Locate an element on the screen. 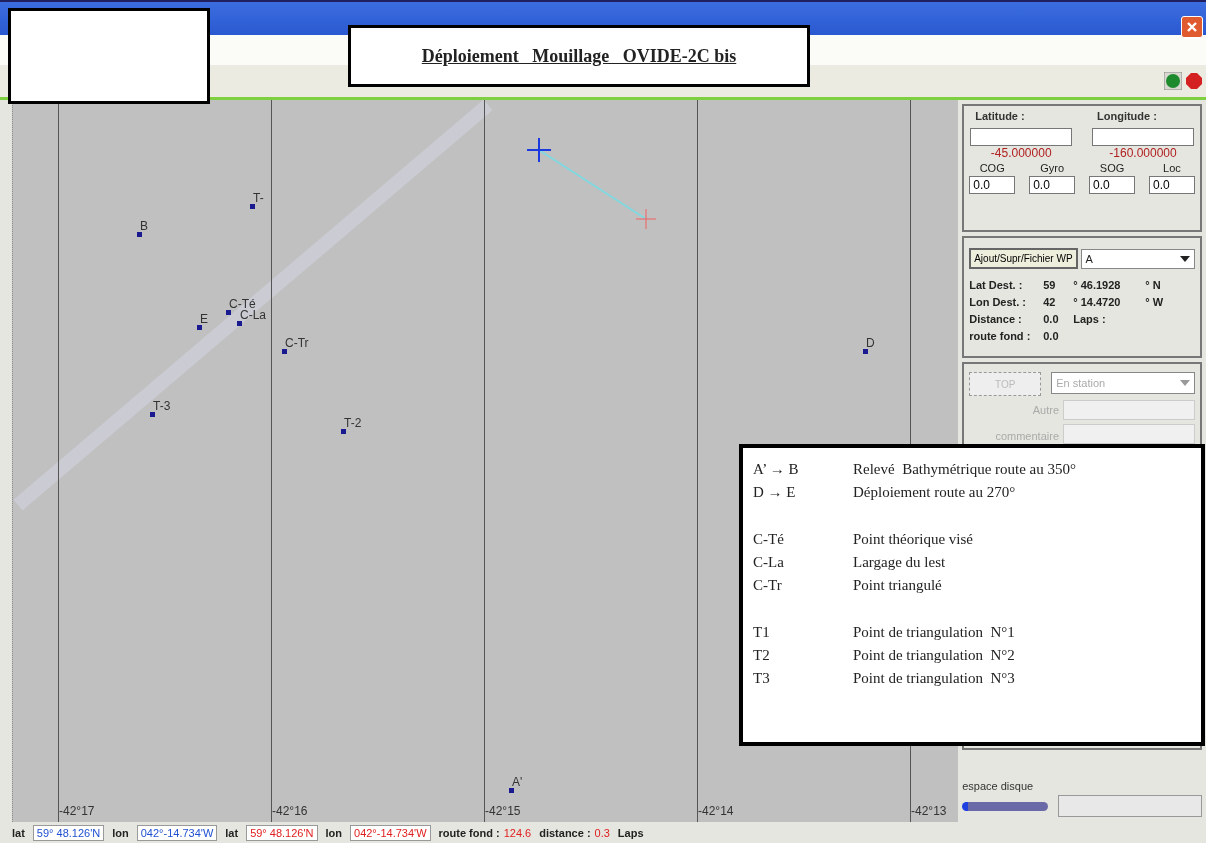 The width and height of the screenshot is (1206, 843). comment-label: commentaire is located at coordinates (1027, 436).